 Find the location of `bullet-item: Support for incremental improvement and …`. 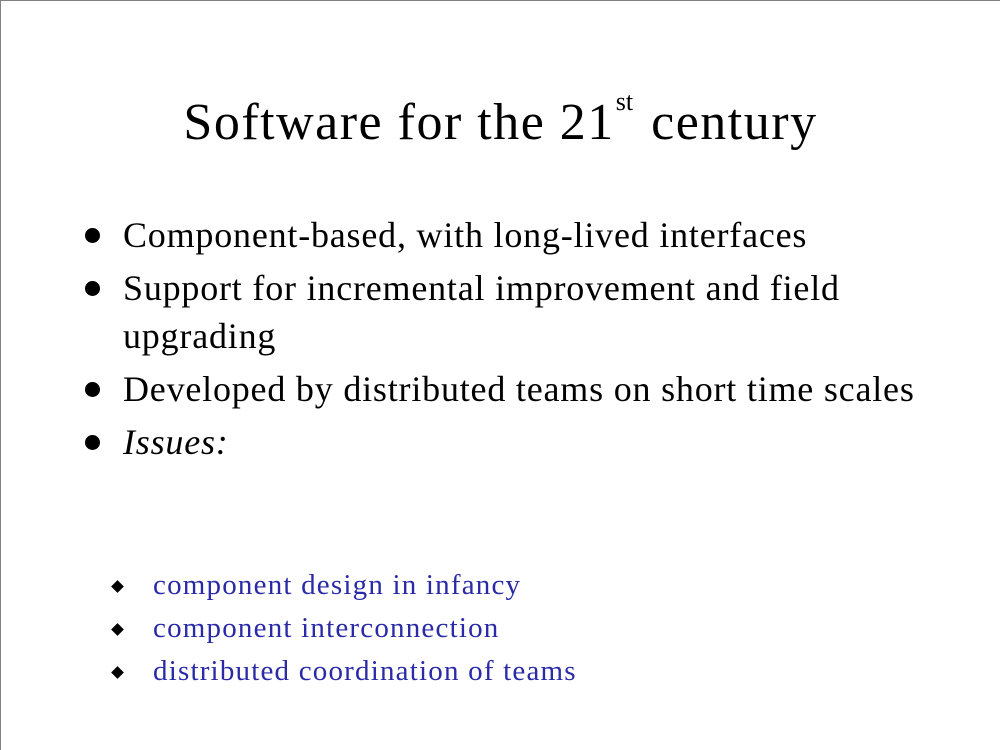

bullet-item: Support for incremental improvement and … is located at coordinates (521, 312).